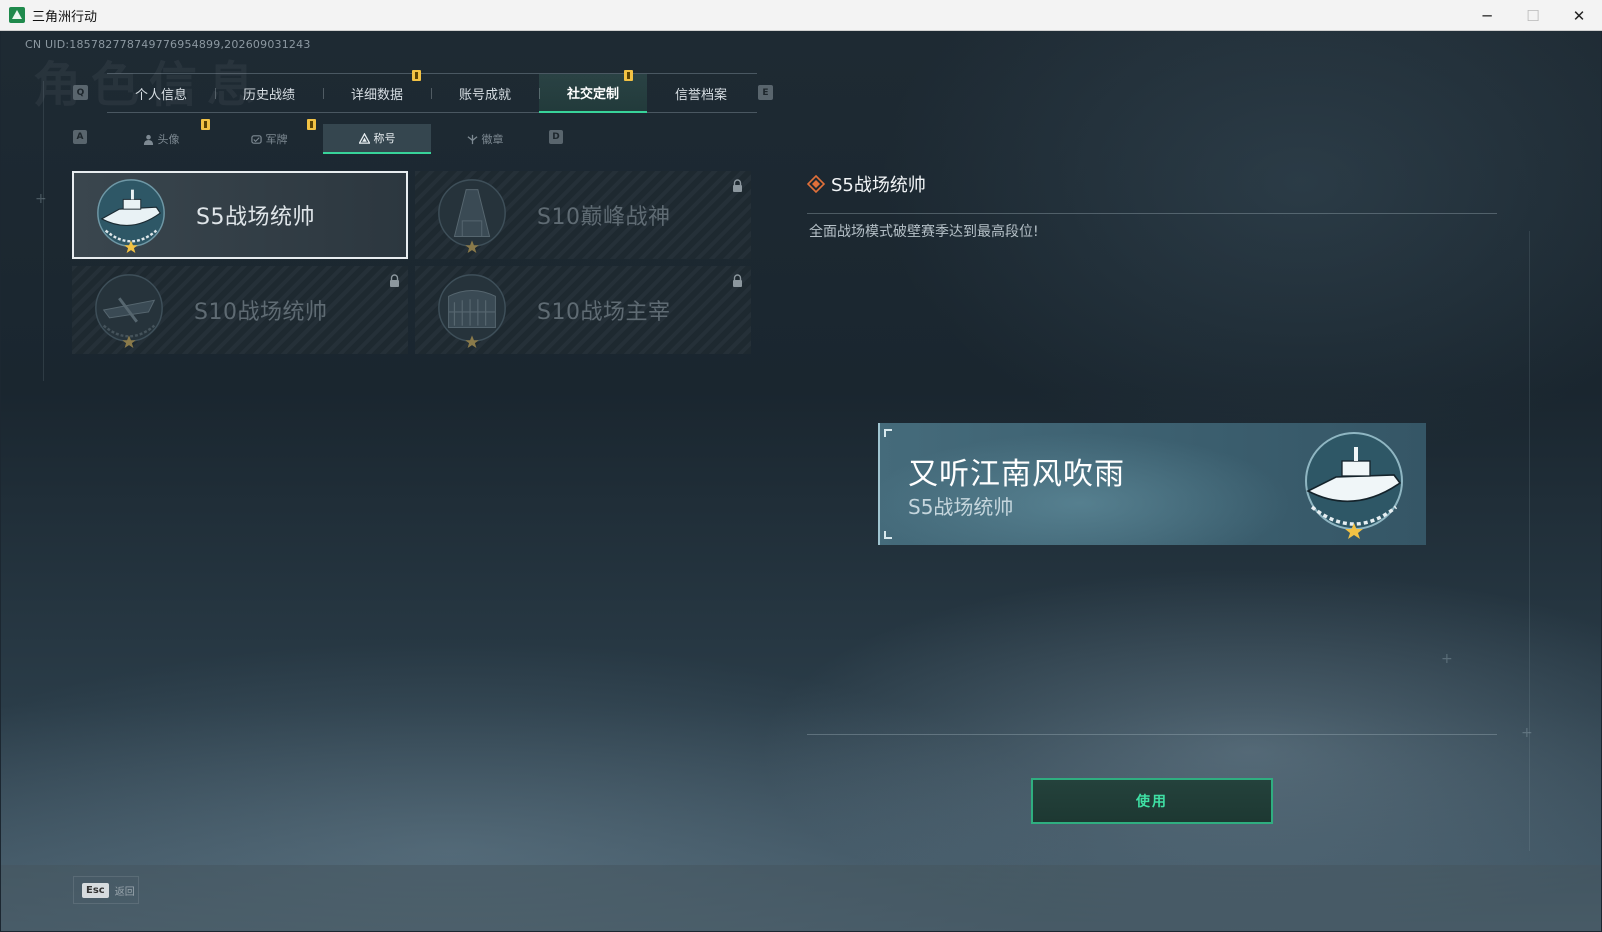  What do you see at coordinates (364, 138) in the screenshot?
I see `triangle-icon` at bounding box center [364, 138].